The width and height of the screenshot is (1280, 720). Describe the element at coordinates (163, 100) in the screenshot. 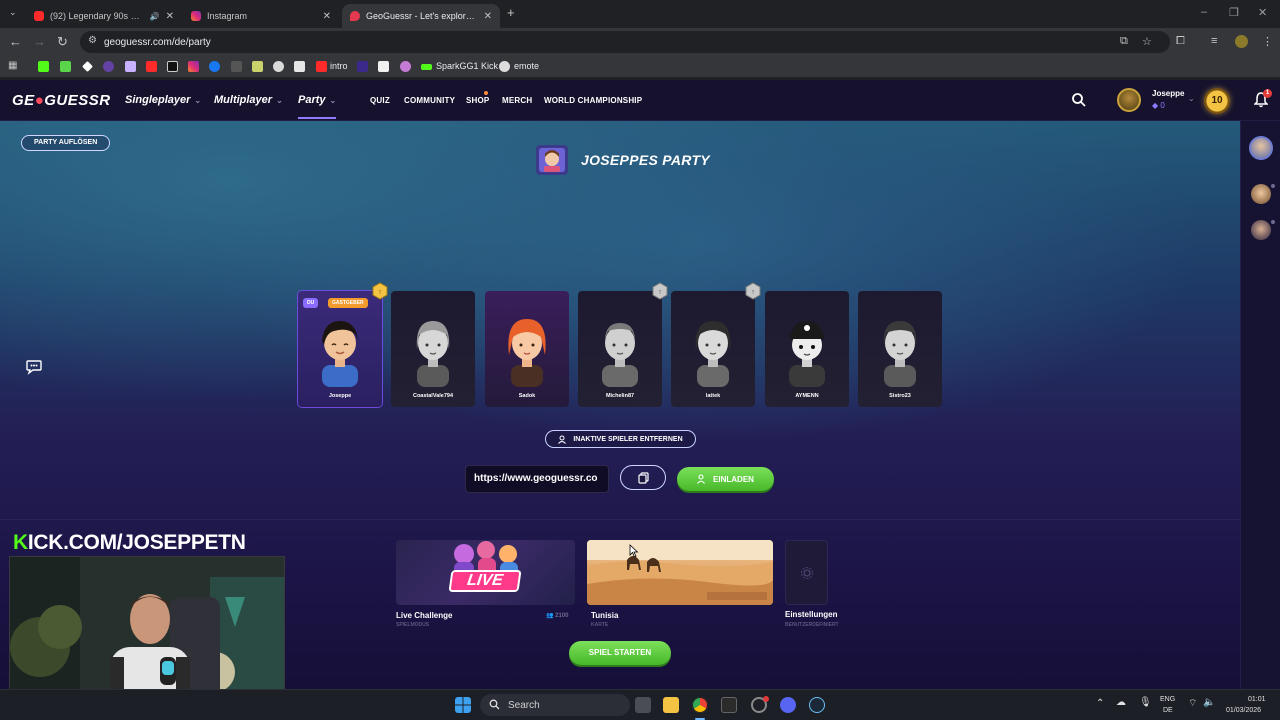

I see `nav-singleplayer: Singleplayer ⌄` at that location.